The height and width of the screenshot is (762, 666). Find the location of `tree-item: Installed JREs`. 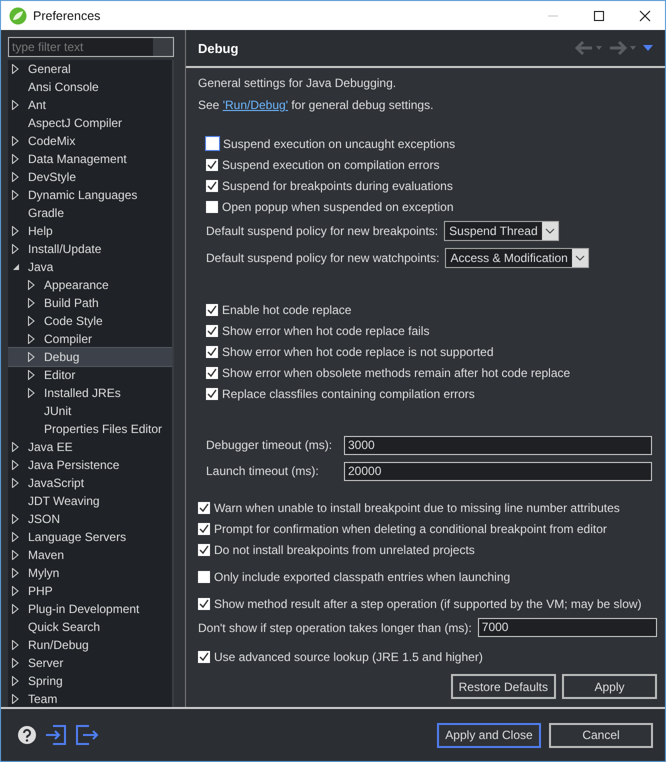

tree-item: Installed JREs is located at coordinates (90, 393).